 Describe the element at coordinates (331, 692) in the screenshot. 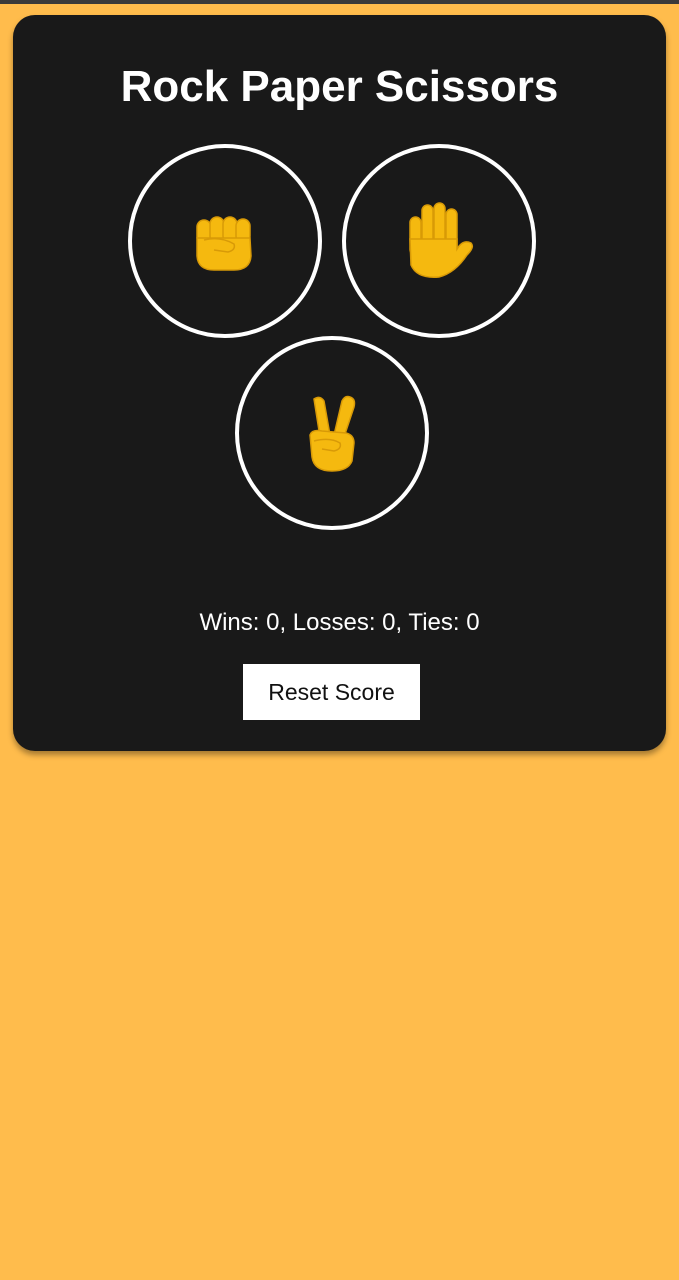

I see `reset-score-button: Reset Score` at that location.